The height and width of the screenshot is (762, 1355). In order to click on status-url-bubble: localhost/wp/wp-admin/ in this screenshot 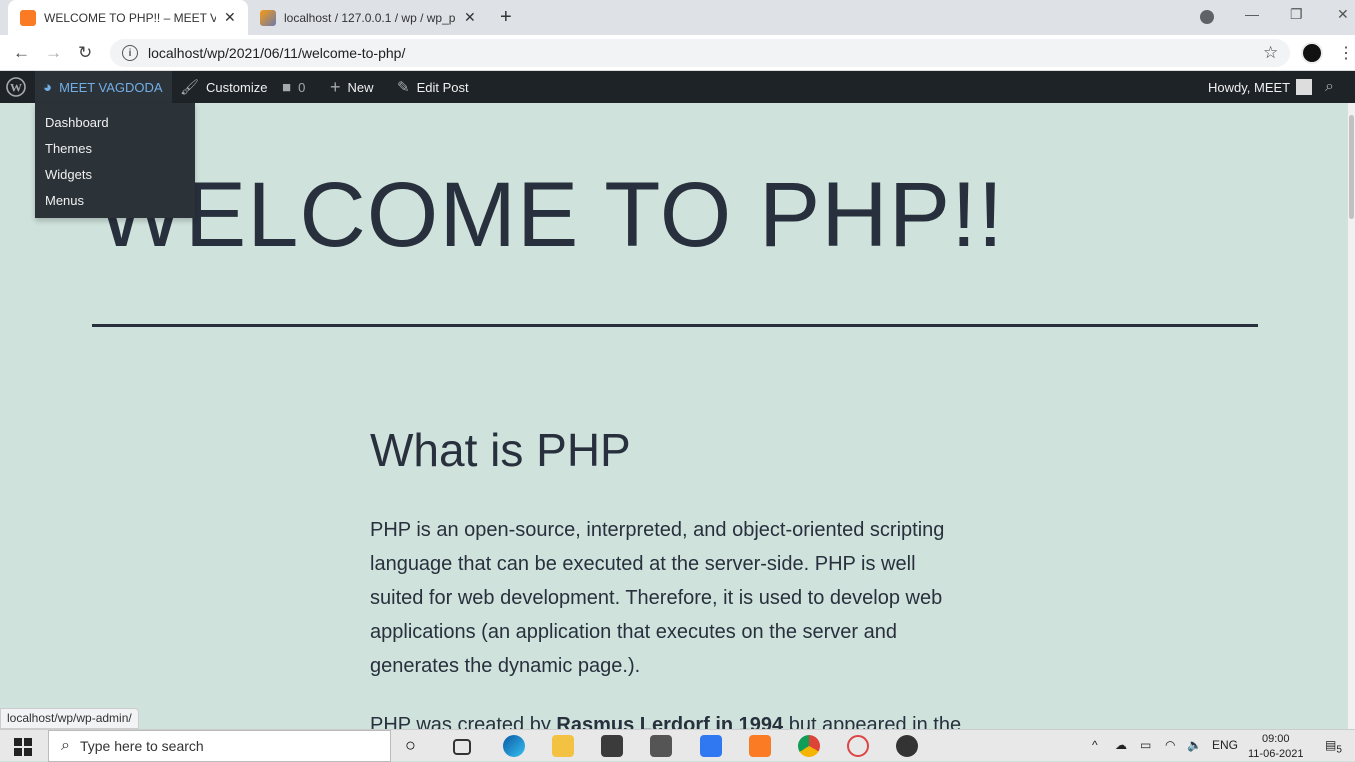, I will do `click(69, 718)`.